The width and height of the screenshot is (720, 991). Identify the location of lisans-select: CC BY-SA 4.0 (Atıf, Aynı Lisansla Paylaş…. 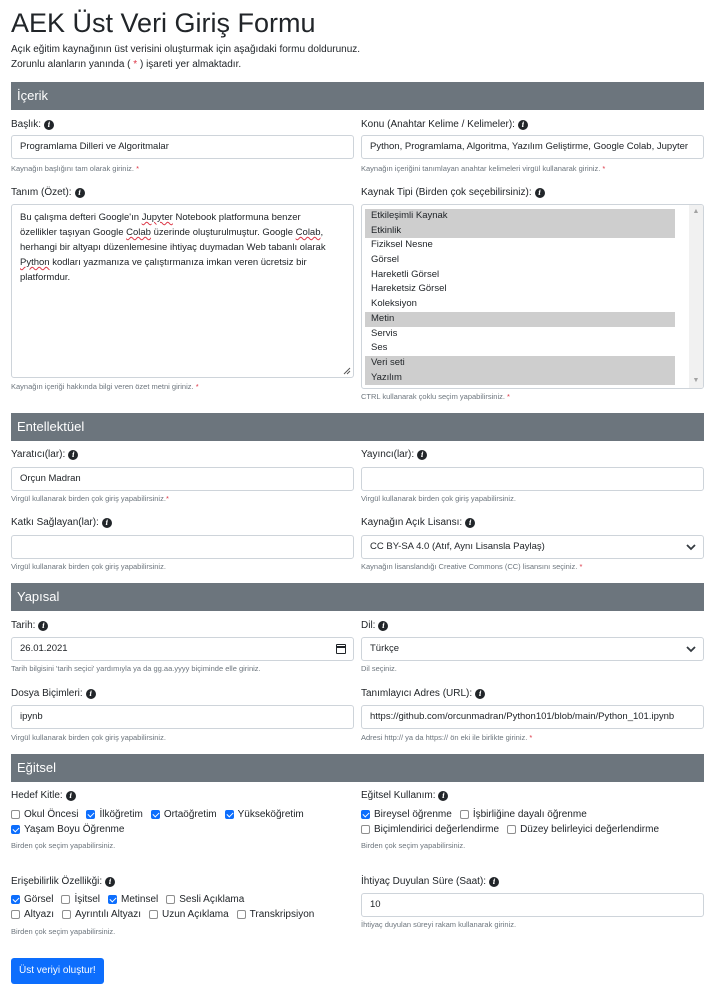
(532, 547).